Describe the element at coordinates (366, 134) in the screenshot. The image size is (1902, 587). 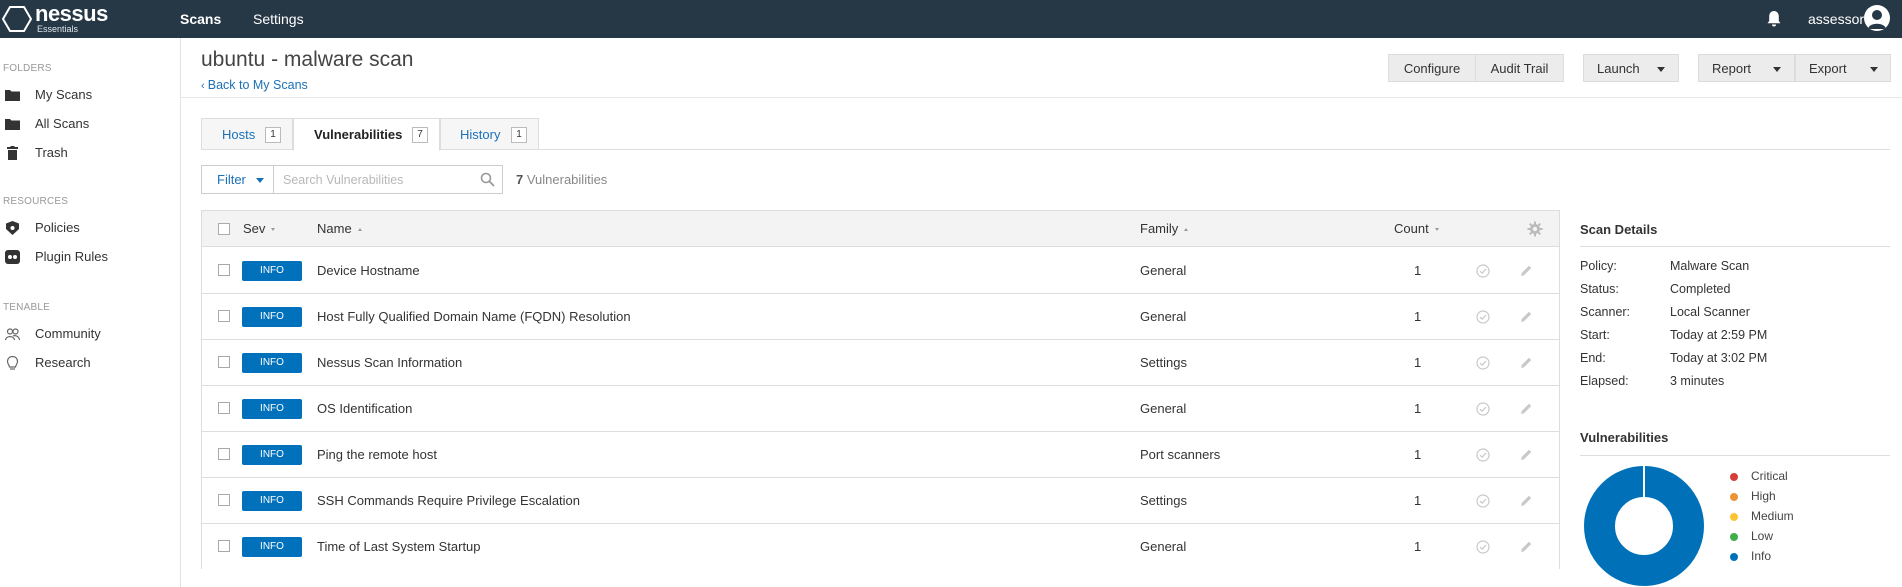
I see `tab-vulnerabilities: Vulnerabilities 7` at that location.